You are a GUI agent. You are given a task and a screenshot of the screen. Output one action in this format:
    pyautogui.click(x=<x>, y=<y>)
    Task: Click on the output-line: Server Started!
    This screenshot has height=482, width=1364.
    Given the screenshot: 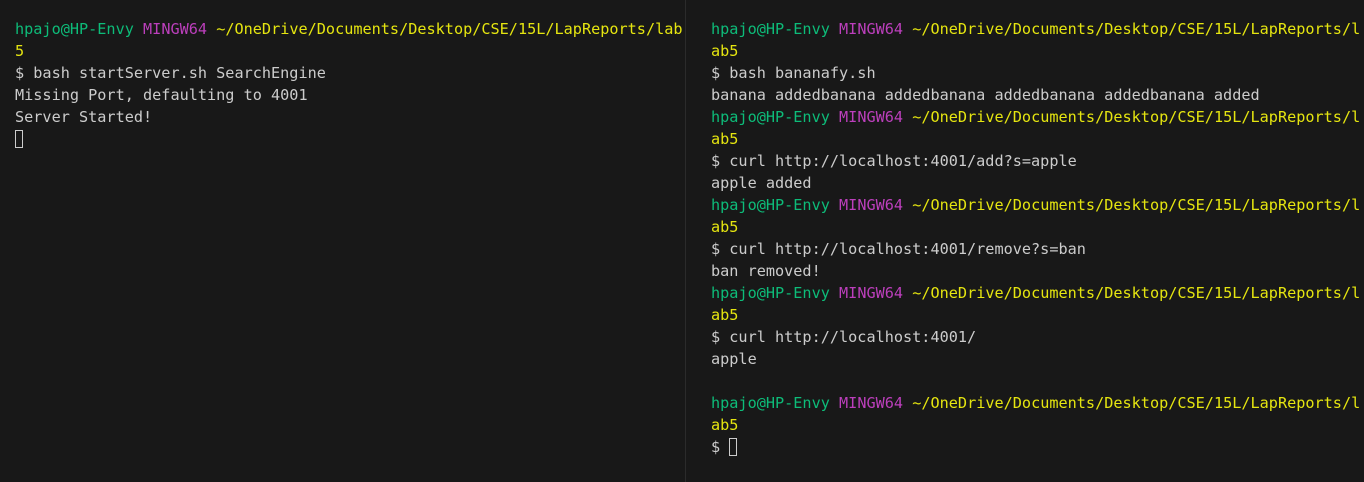 What is the action you would take?
    pyautogui.click(x=84, y=117)
    